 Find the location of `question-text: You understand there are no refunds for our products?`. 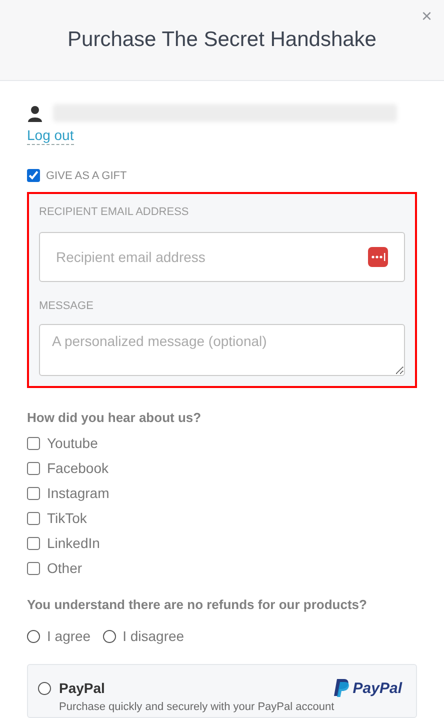

question-text: You understand there are no refunds for our products? is located at coordinates (197, 604).